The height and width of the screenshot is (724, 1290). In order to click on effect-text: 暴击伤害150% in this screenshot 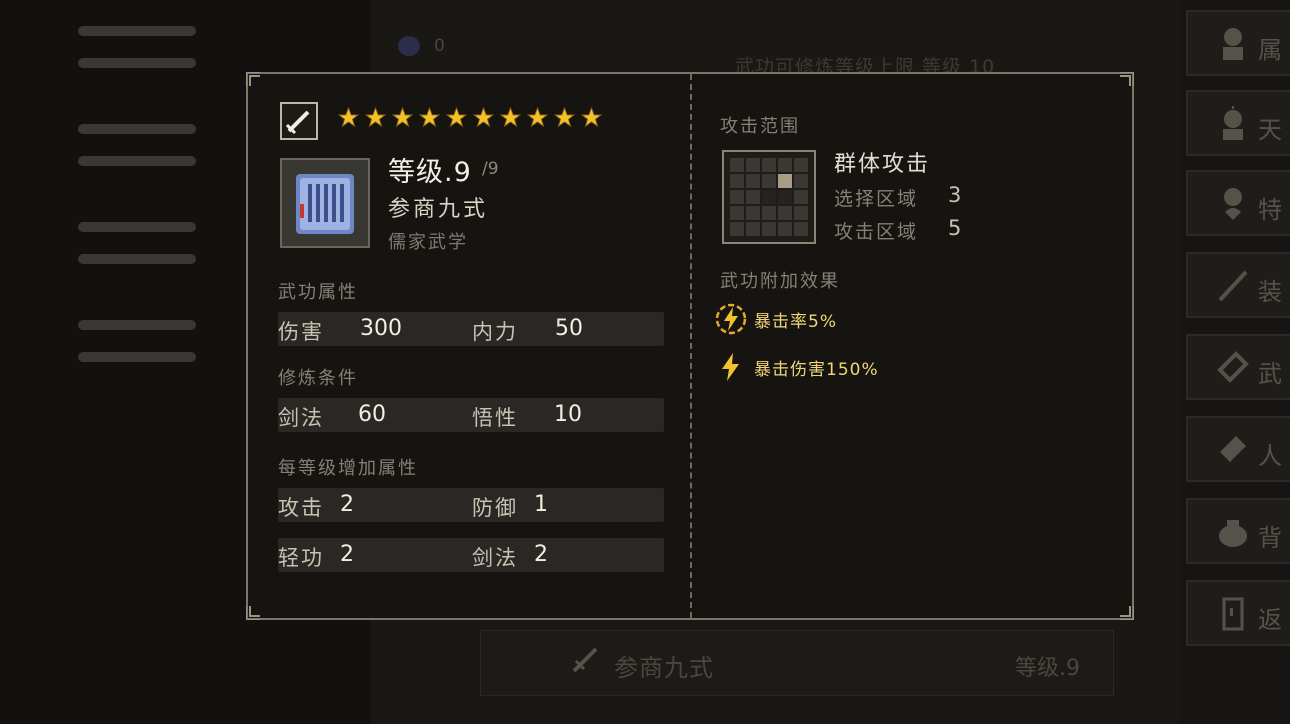, I will do `click(816, 369)`.